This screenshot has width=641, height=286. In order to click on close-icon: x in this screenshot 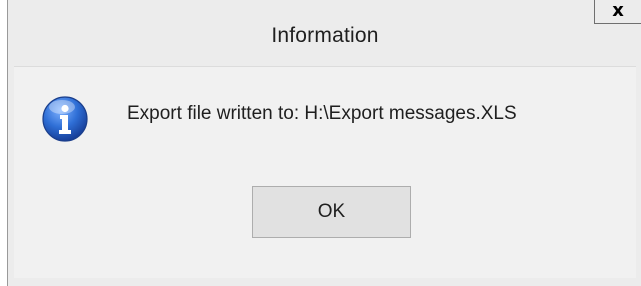, I will do `click(618, 10)`.